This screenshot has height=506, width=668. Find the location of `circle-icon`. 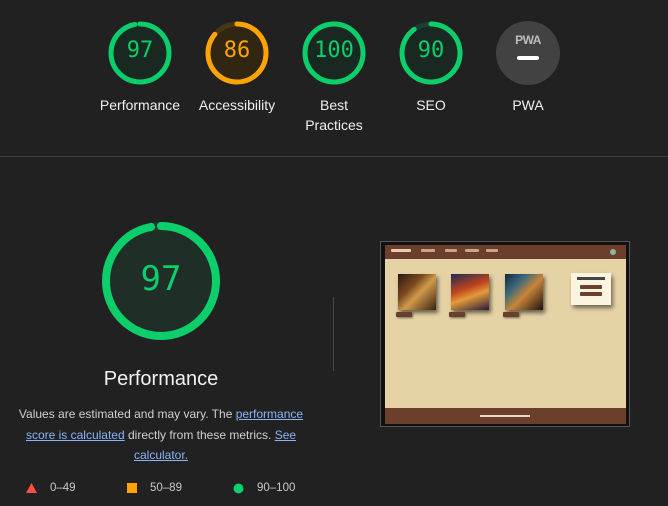

circle-icon is located at coordinates (238, 488).